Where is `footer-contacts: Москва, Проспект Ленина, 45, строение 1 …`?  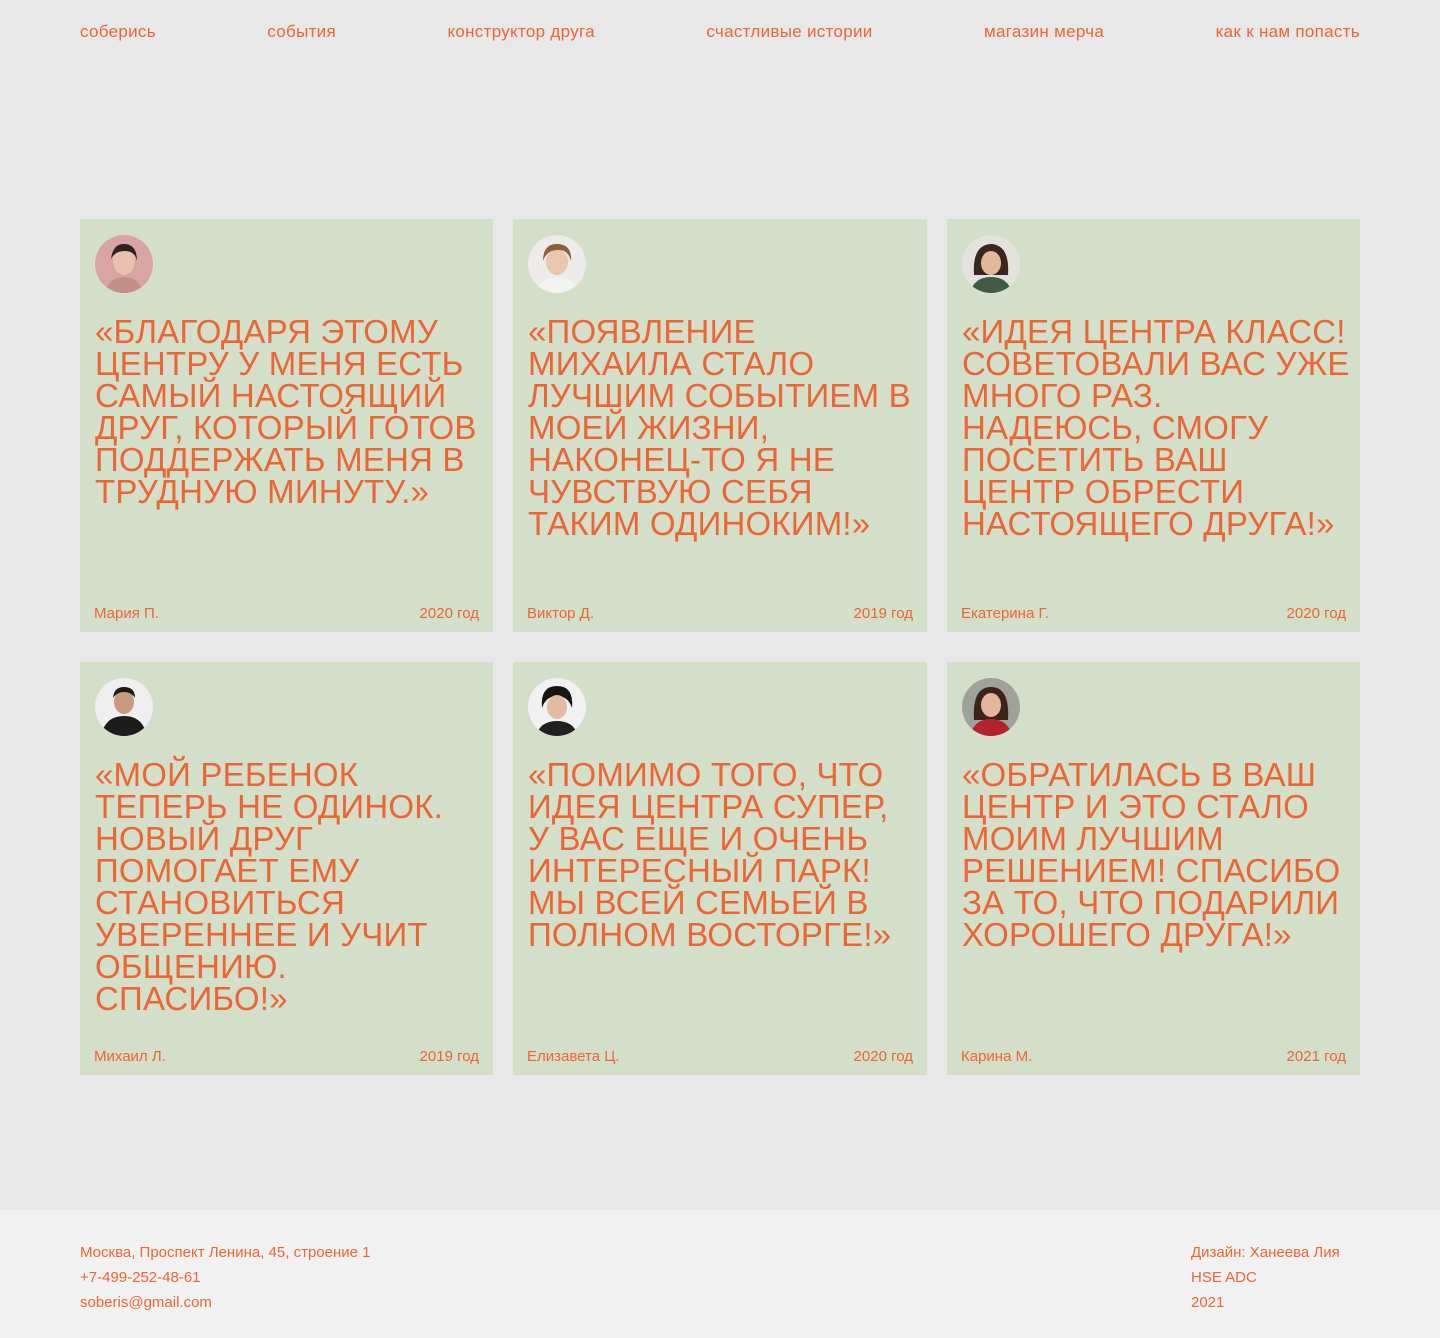 footer-contacts: Москва, Проспект Ленина, 45, строение 1 … is located at coordinates (225, 1277).